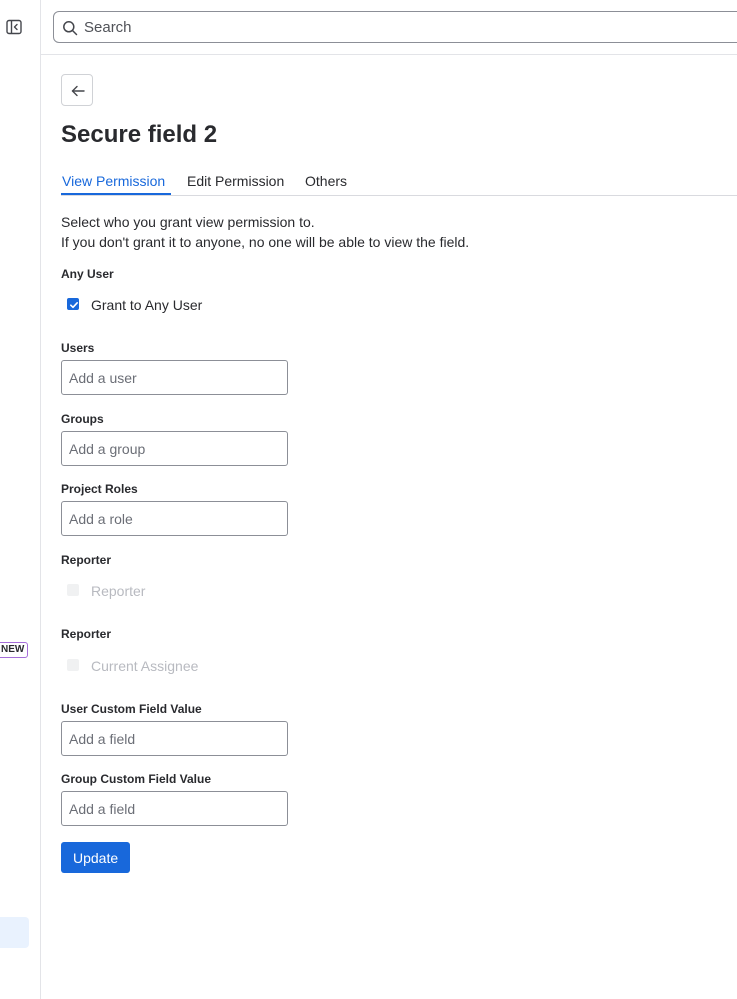 This screenshot has height=999, width=737. What do you see at coordinates (399, 182) in the screenshot?
I see `tab-bar: View Permission Edit Permission Others` at bounding box center [399, 182].